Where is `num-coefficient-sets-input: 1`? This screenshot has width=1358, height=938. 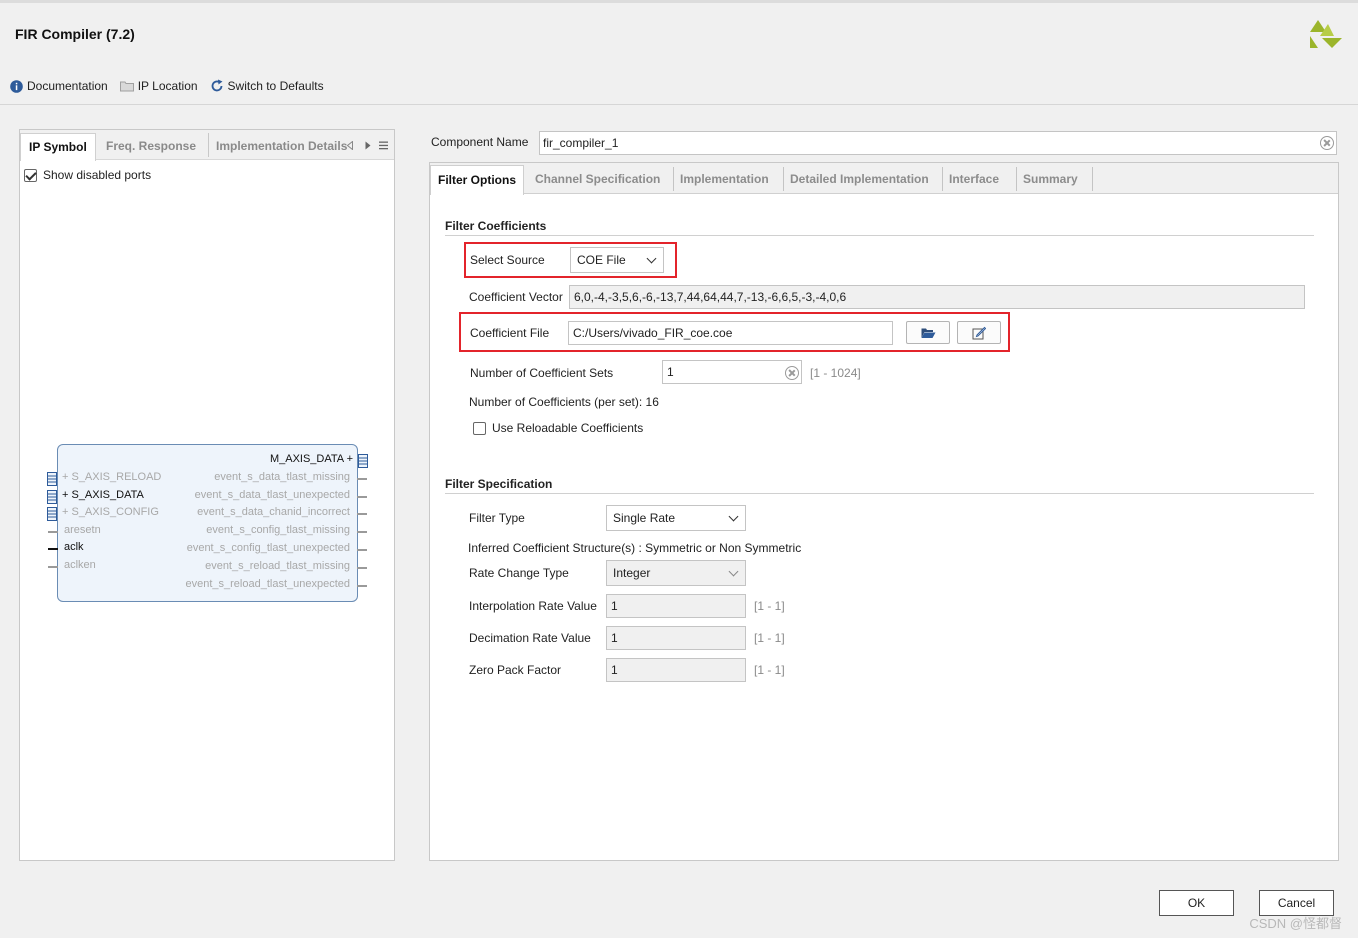 num-coefficient-sets-input: 1 is located at coordinates (732, 372).